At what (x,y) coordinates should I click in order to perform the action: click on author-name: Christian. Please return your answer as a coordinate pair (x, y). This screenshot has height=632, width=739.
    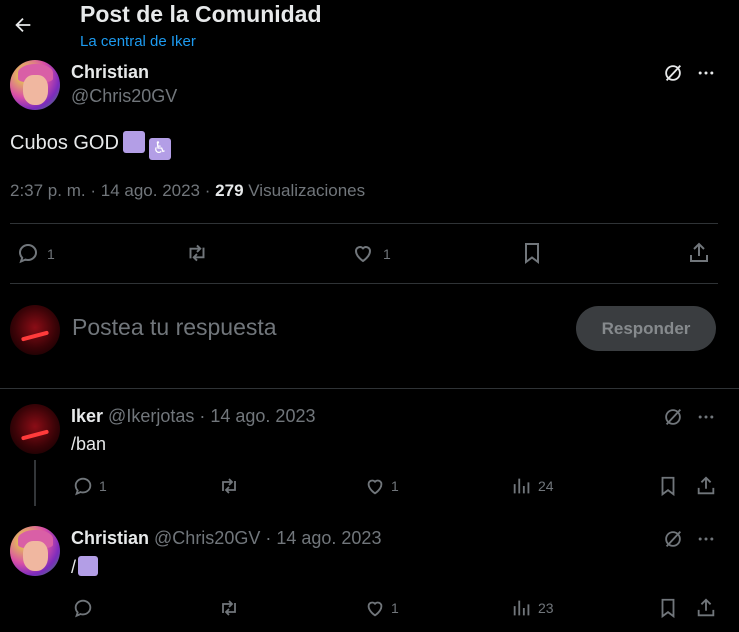
    Looking at the image, I should click on (110, 72).